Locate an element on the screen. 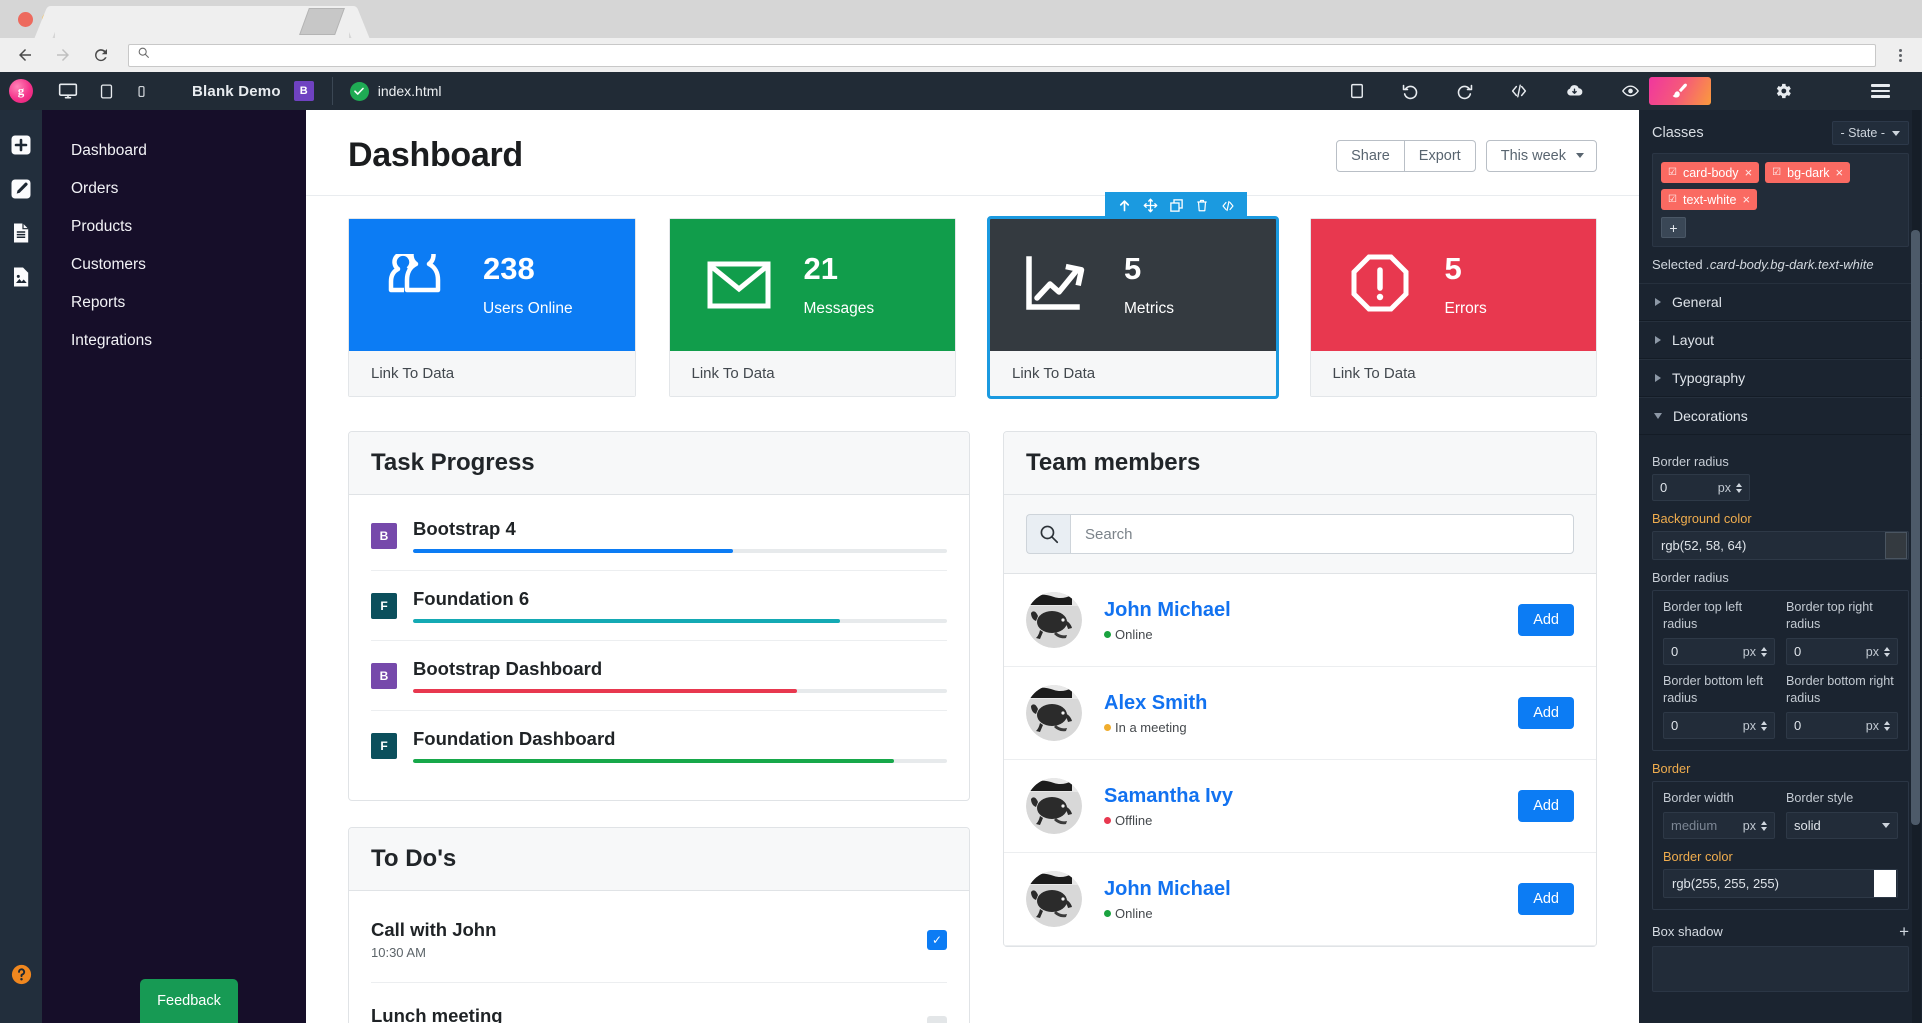 The height and width of the screenshot is (1023, 1922). tablet-view-icon is located at coordinates (106, 91).